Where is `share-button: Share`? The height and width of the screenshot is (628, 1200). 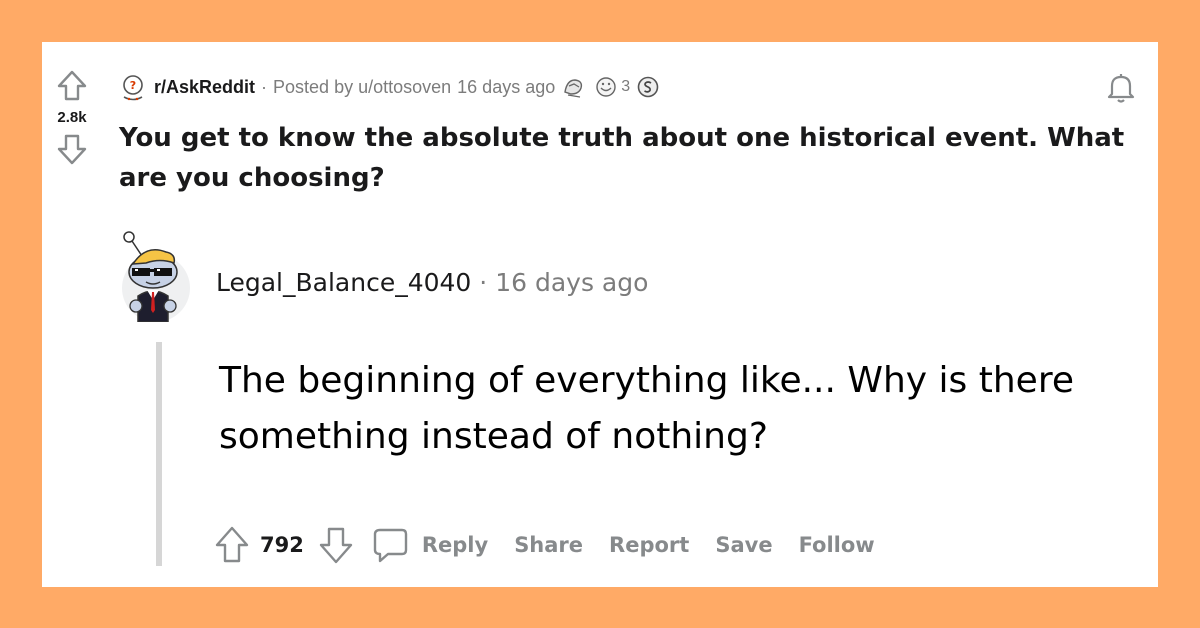
share-button: Share is located at coordinates (548, 545).